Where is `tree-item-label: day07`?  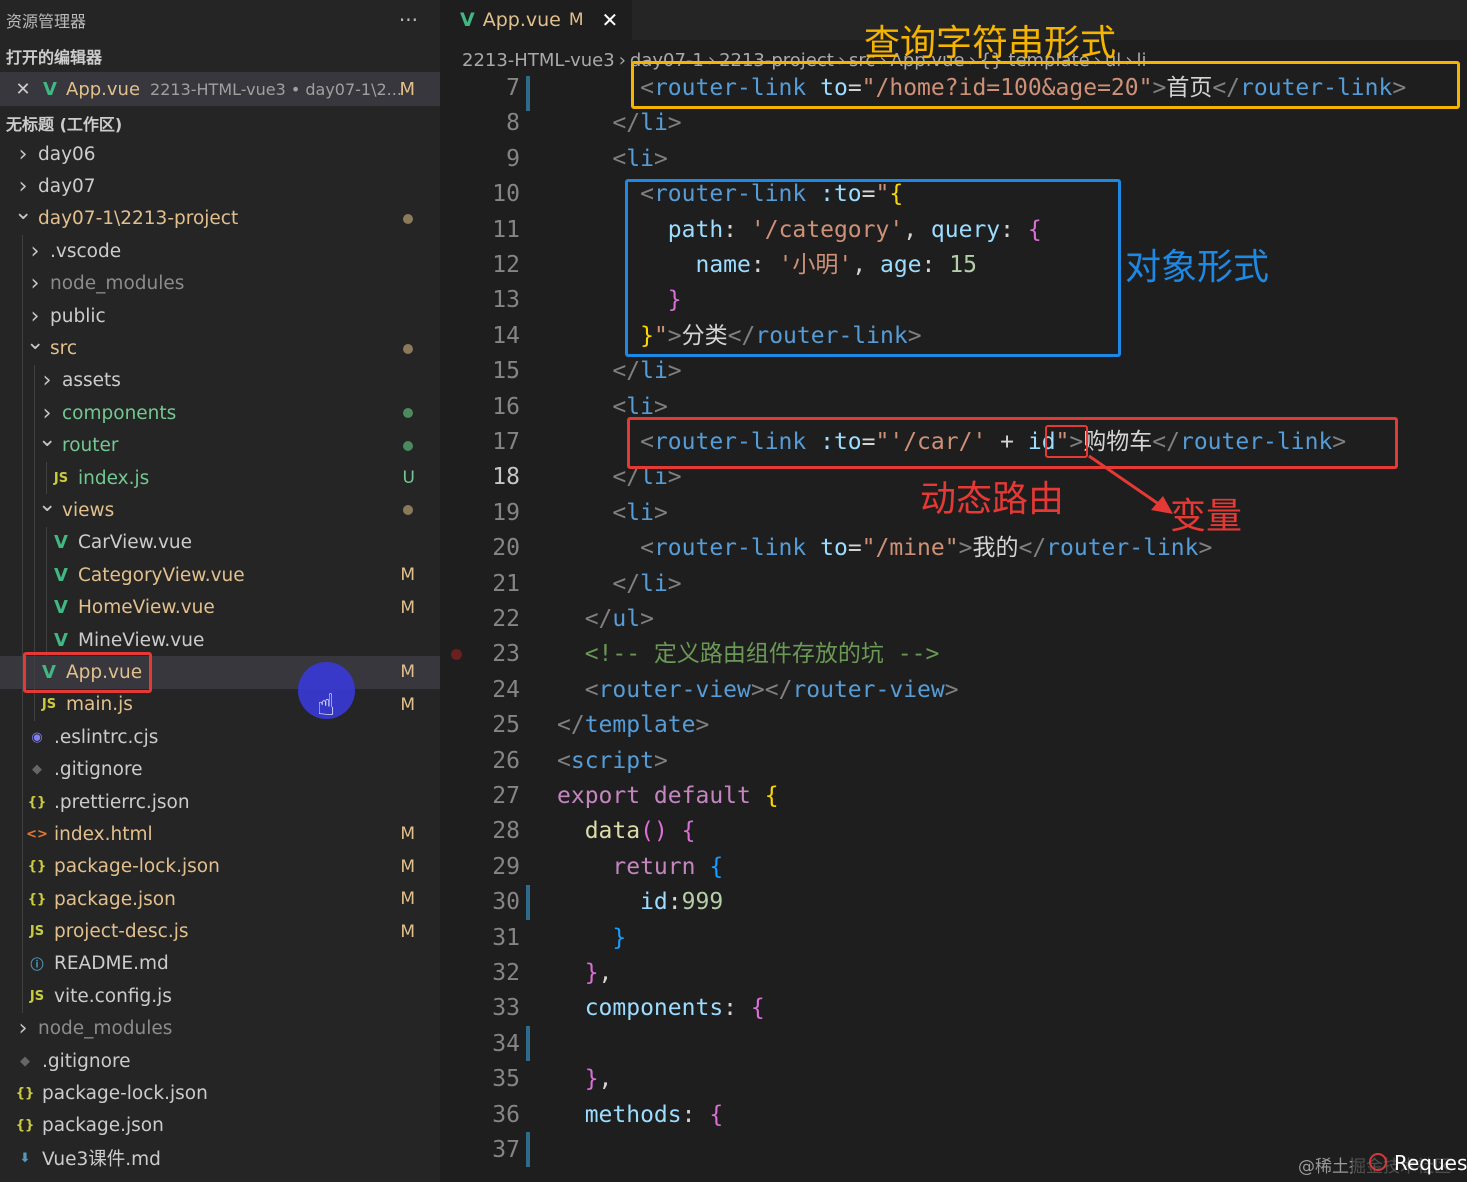
tree-item-label: day07 is located at coordinates (67, 187).